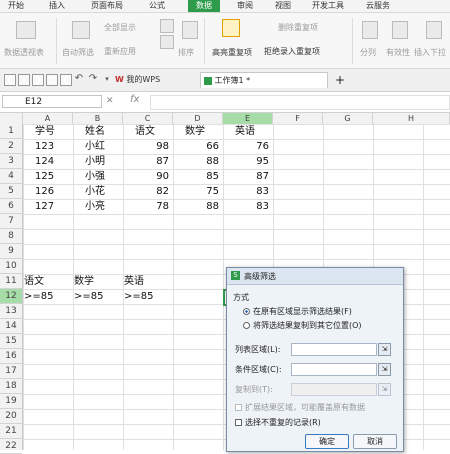 The height and width of the screenshot is (454, 450). What do you see at coordinates (334, 369) in the screenshot?
I see `criteria-range-input` at bounding box center [334, 369].